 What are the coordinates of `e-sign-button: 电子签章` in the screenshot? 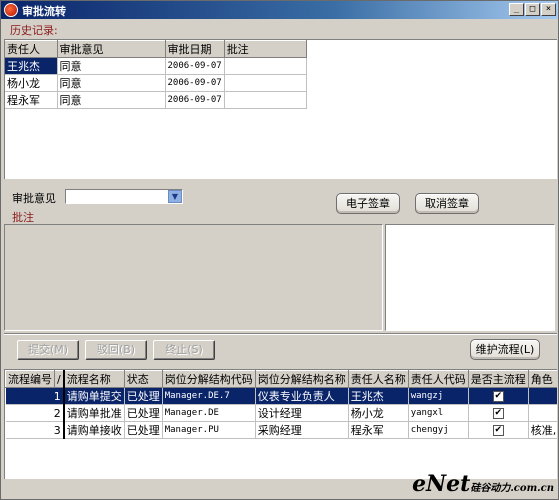 It's located at (368, 203).